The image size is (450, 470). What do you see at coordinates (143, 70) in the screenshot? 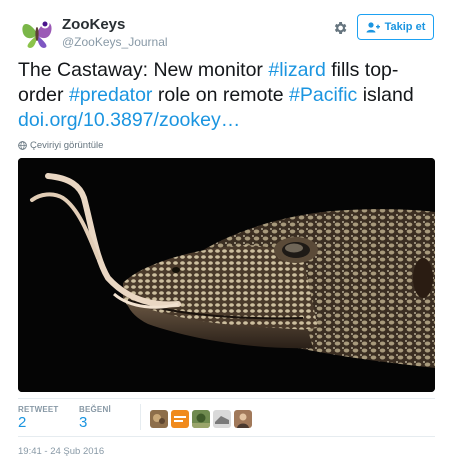
I see `tweet-text-part: The Castaway: New monitor` at bounding box center [143, 70].